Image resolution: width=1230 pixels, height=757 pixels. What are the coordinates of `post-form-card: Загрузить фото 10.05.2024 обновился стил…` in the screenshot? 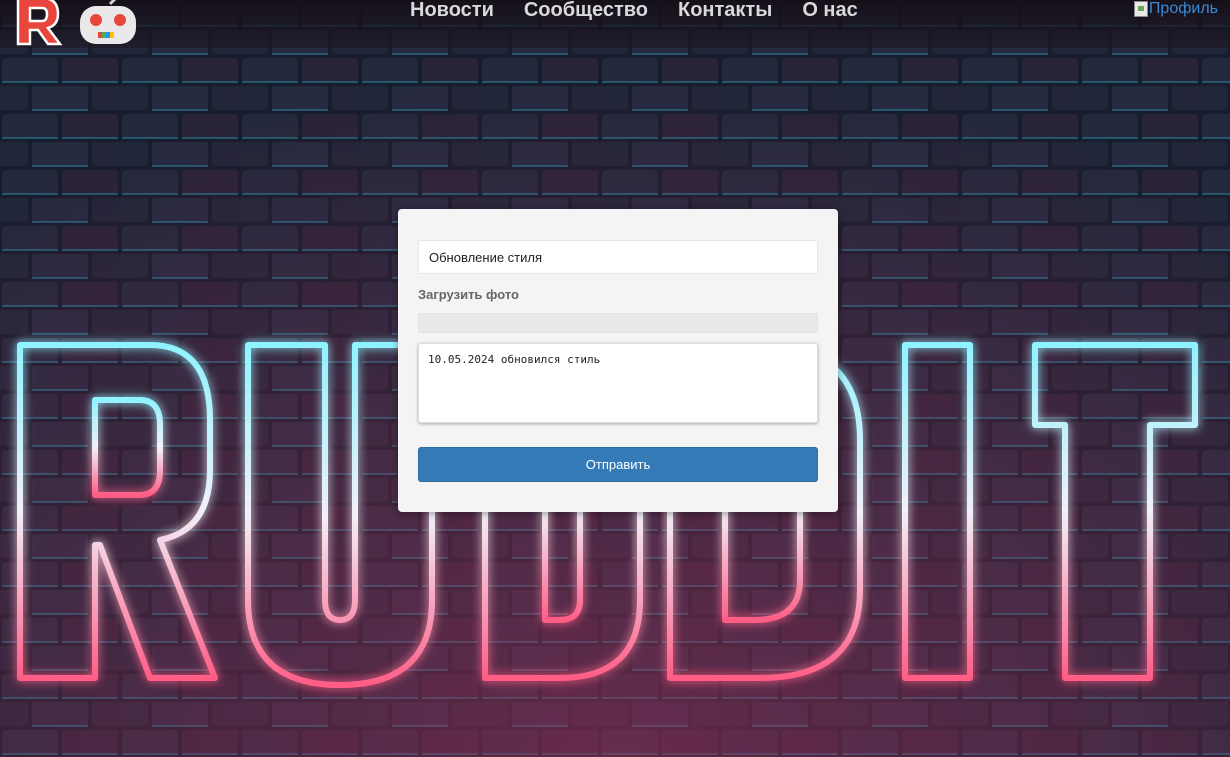 It's located at (618, 360).